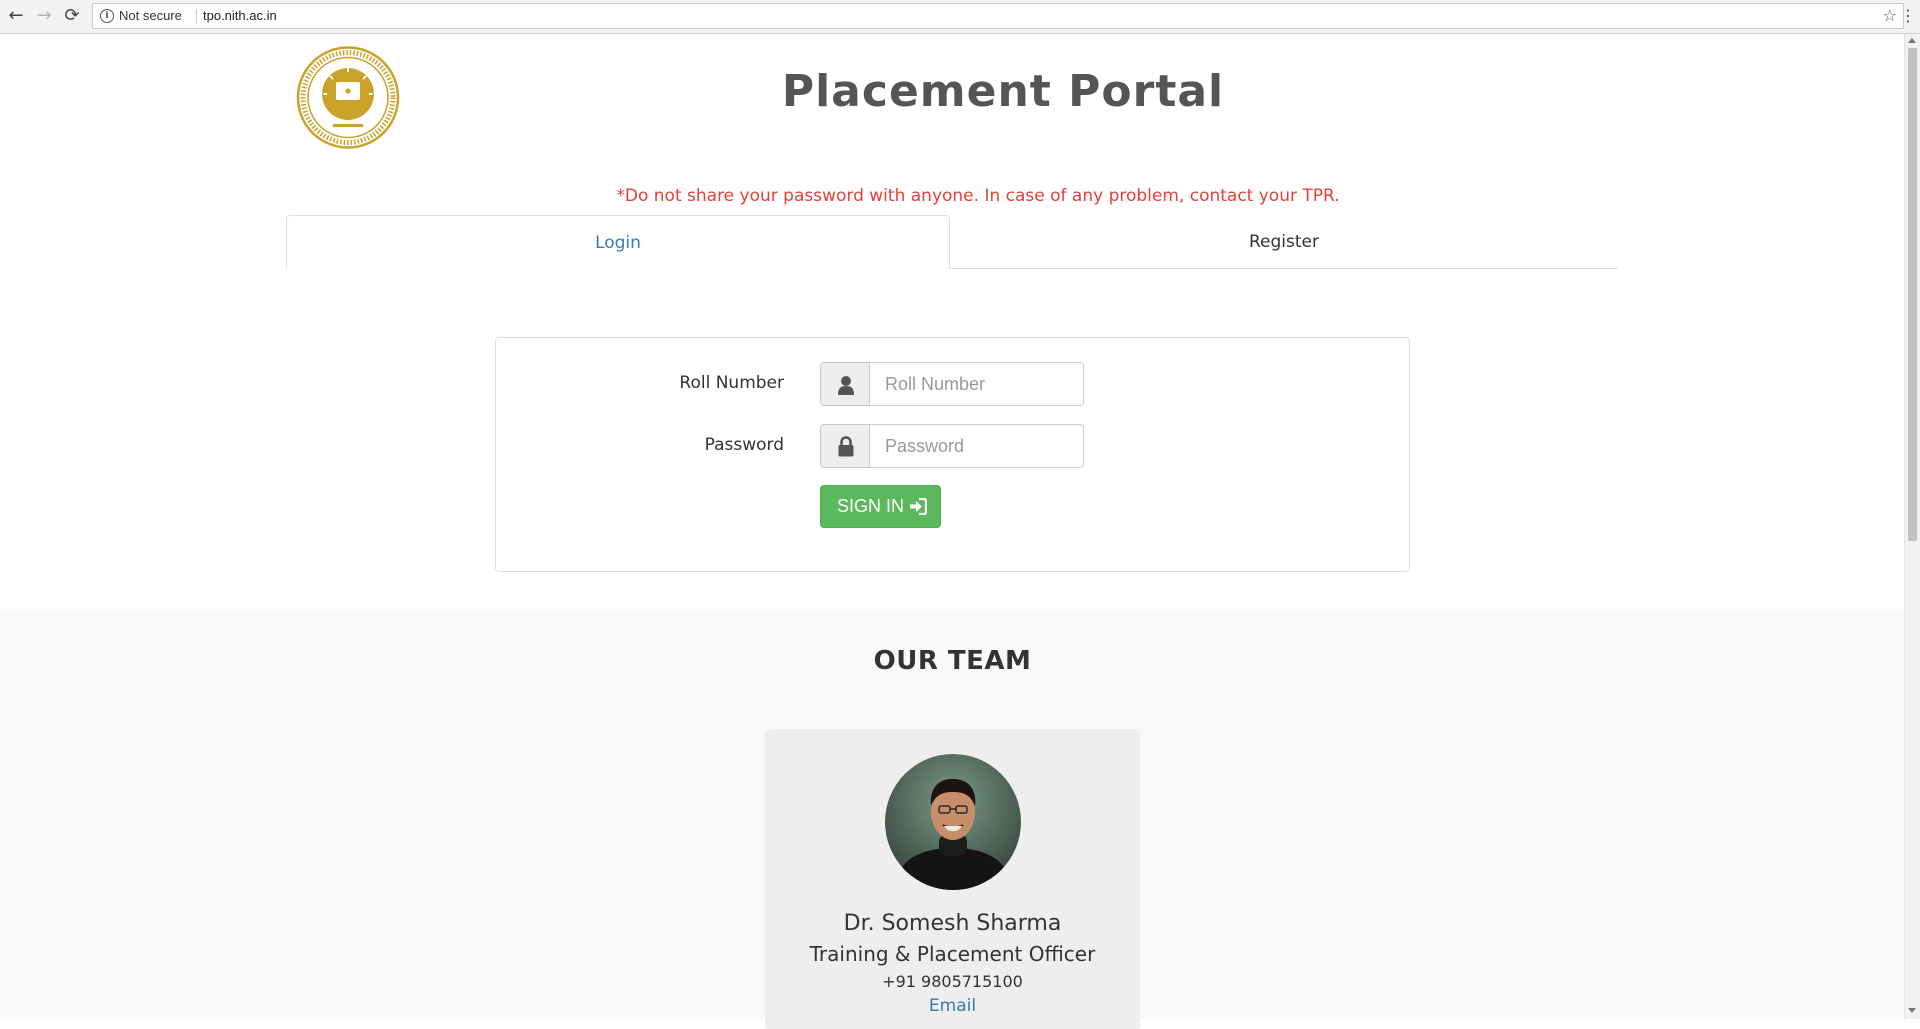 The width and height of the screenshot is (1920, 1029). I want to click on scroll-up-icon, so click(1912, 40).